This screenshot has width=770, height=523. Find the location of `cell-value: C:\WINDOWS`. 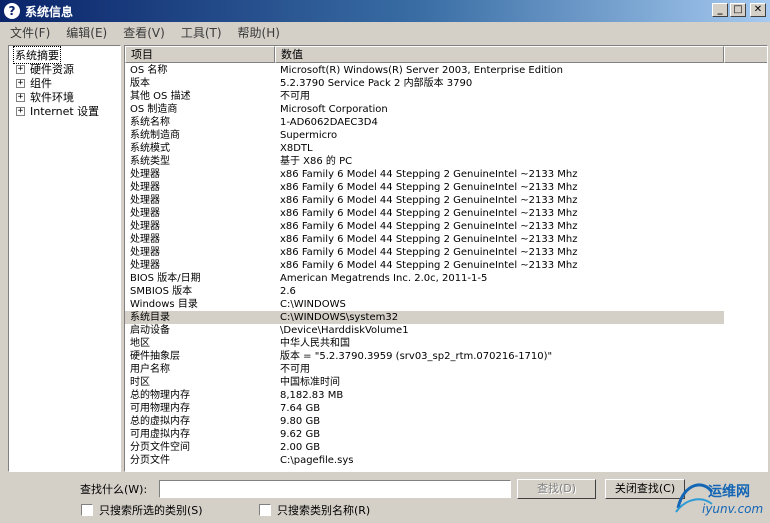

cell-value: C:\WINDOWS is located at coordinates (313, 304).